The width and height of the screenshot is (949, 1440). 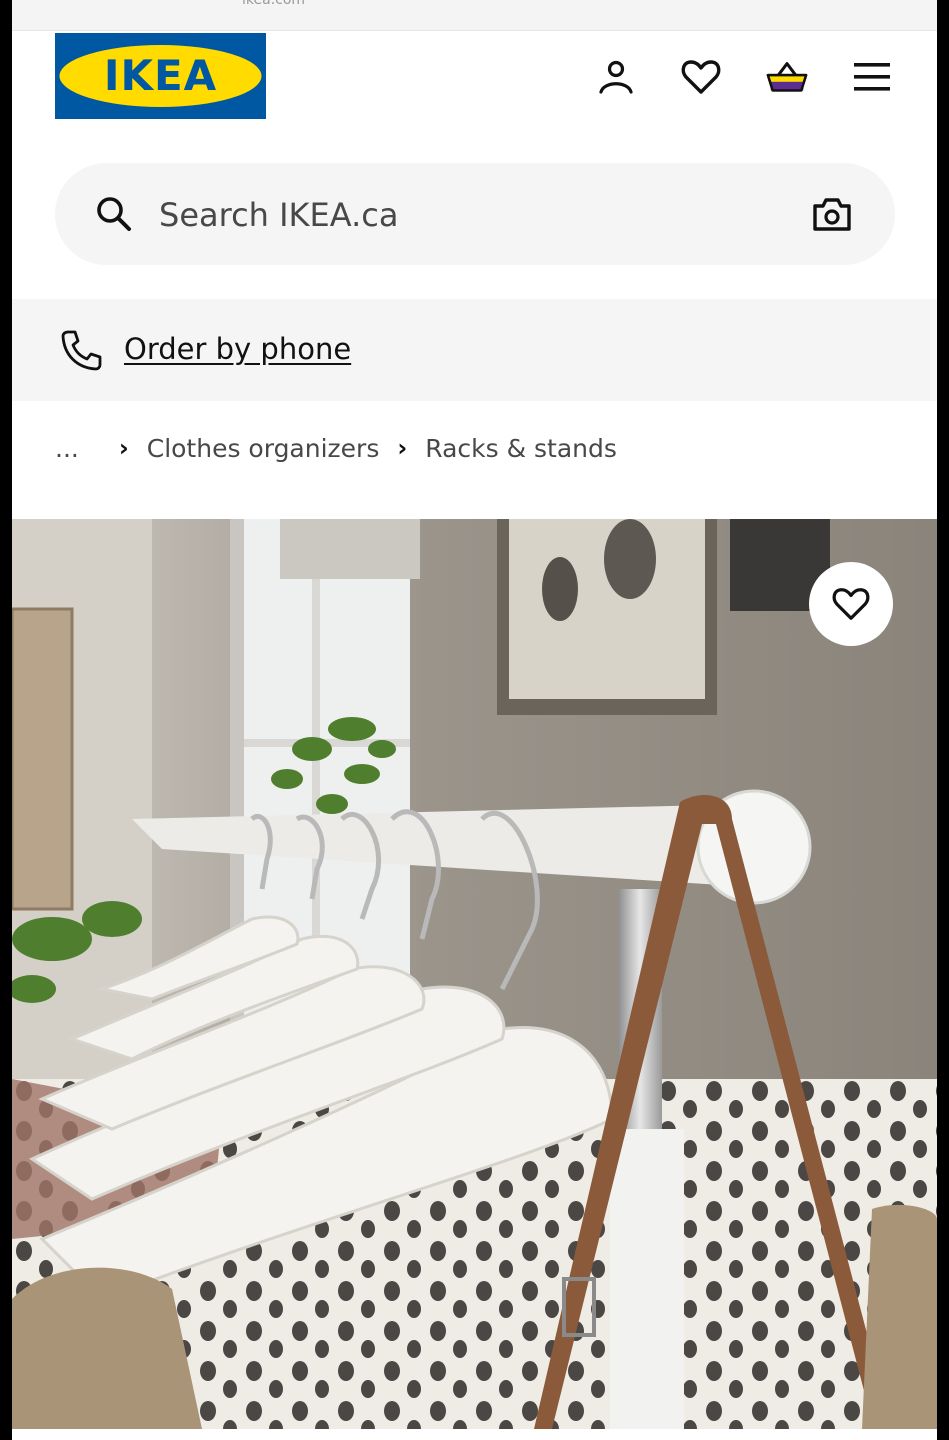 I want to click on search-bar: Search IKEA.ca, so click(x=475, y=214).